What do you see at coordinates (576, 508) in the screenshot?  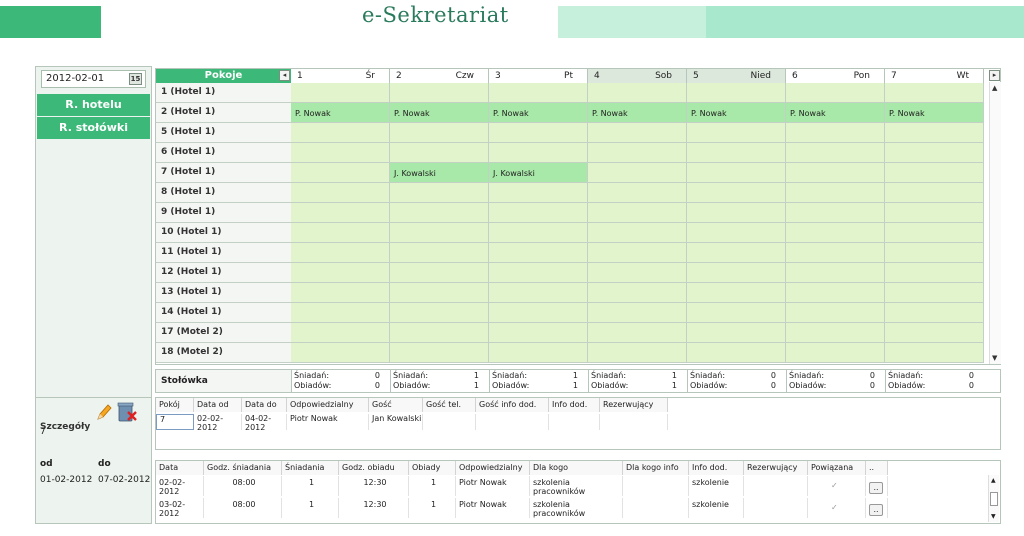 I see `meal-cell: szkolenia pracowników` at bounding box center [576, 508].